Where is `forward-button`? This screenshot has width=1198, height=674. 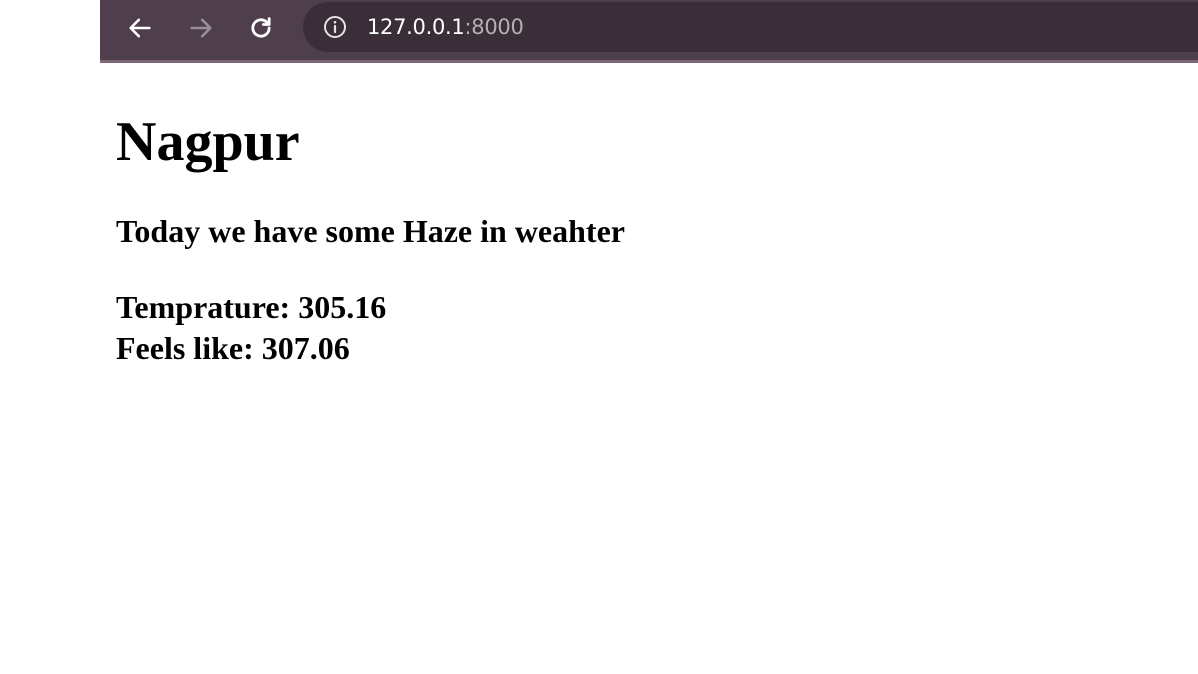 forward-button is located at coordinates (201, 28).